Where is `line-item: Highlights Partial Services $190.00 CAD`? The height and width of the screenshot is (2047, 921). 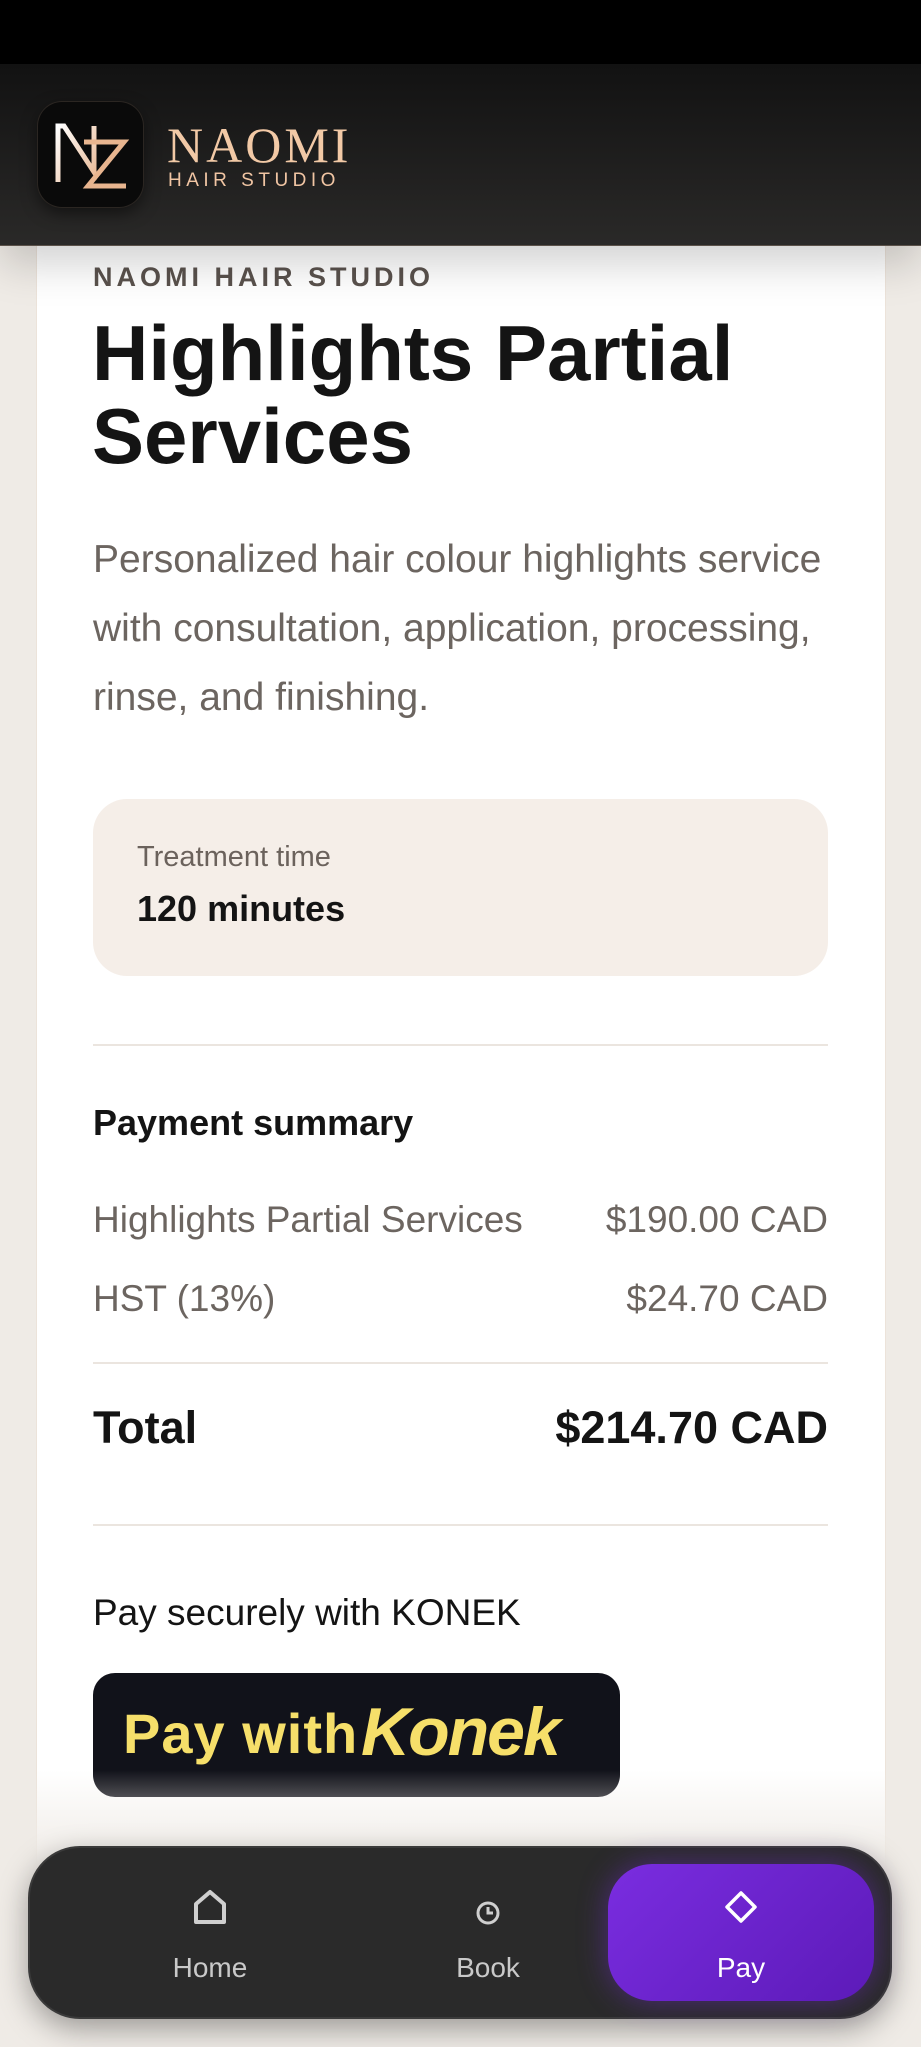
line-item: Highlights Partial Services $190.00 CAD is located at coordinates (460, 1220).